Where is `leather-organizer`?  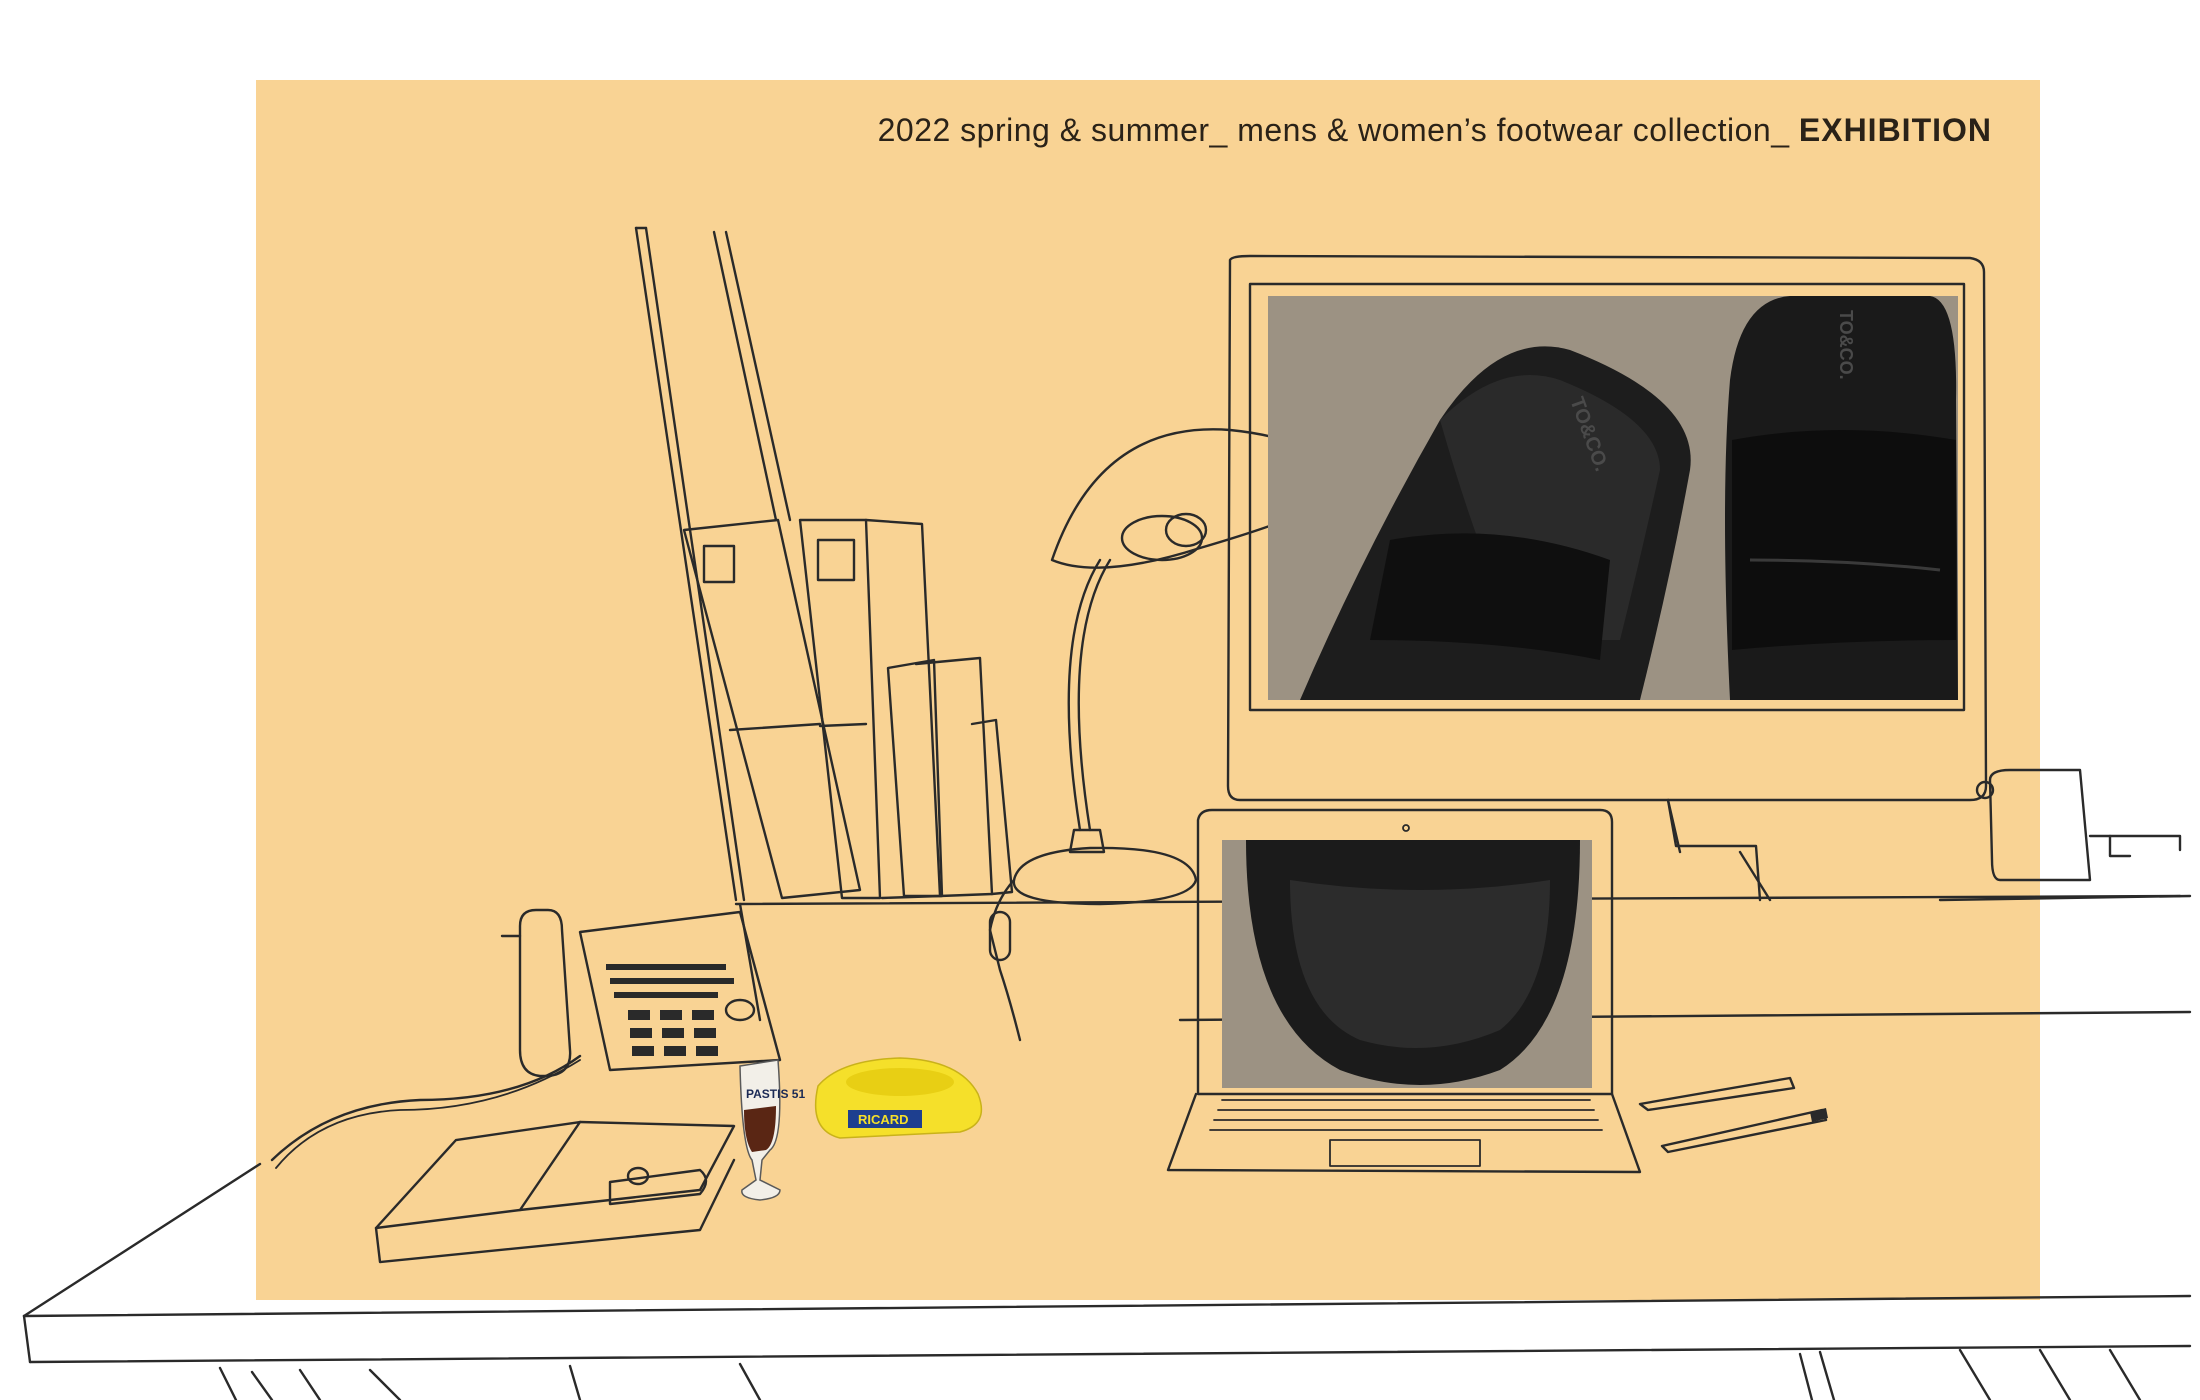
leather-organizer is located at coordinates (555, 1192).